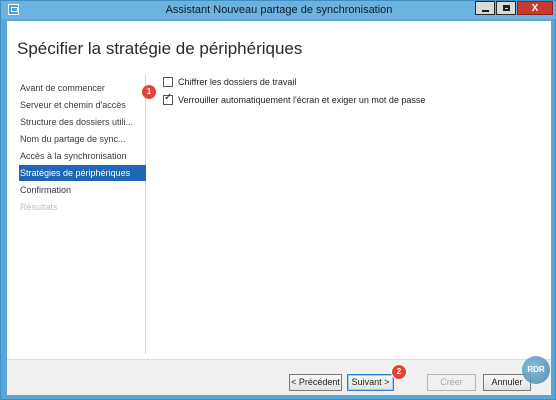 The width and height of the screenshot is (556, 400). I want to click on maximize-icon, so click(506, 8).